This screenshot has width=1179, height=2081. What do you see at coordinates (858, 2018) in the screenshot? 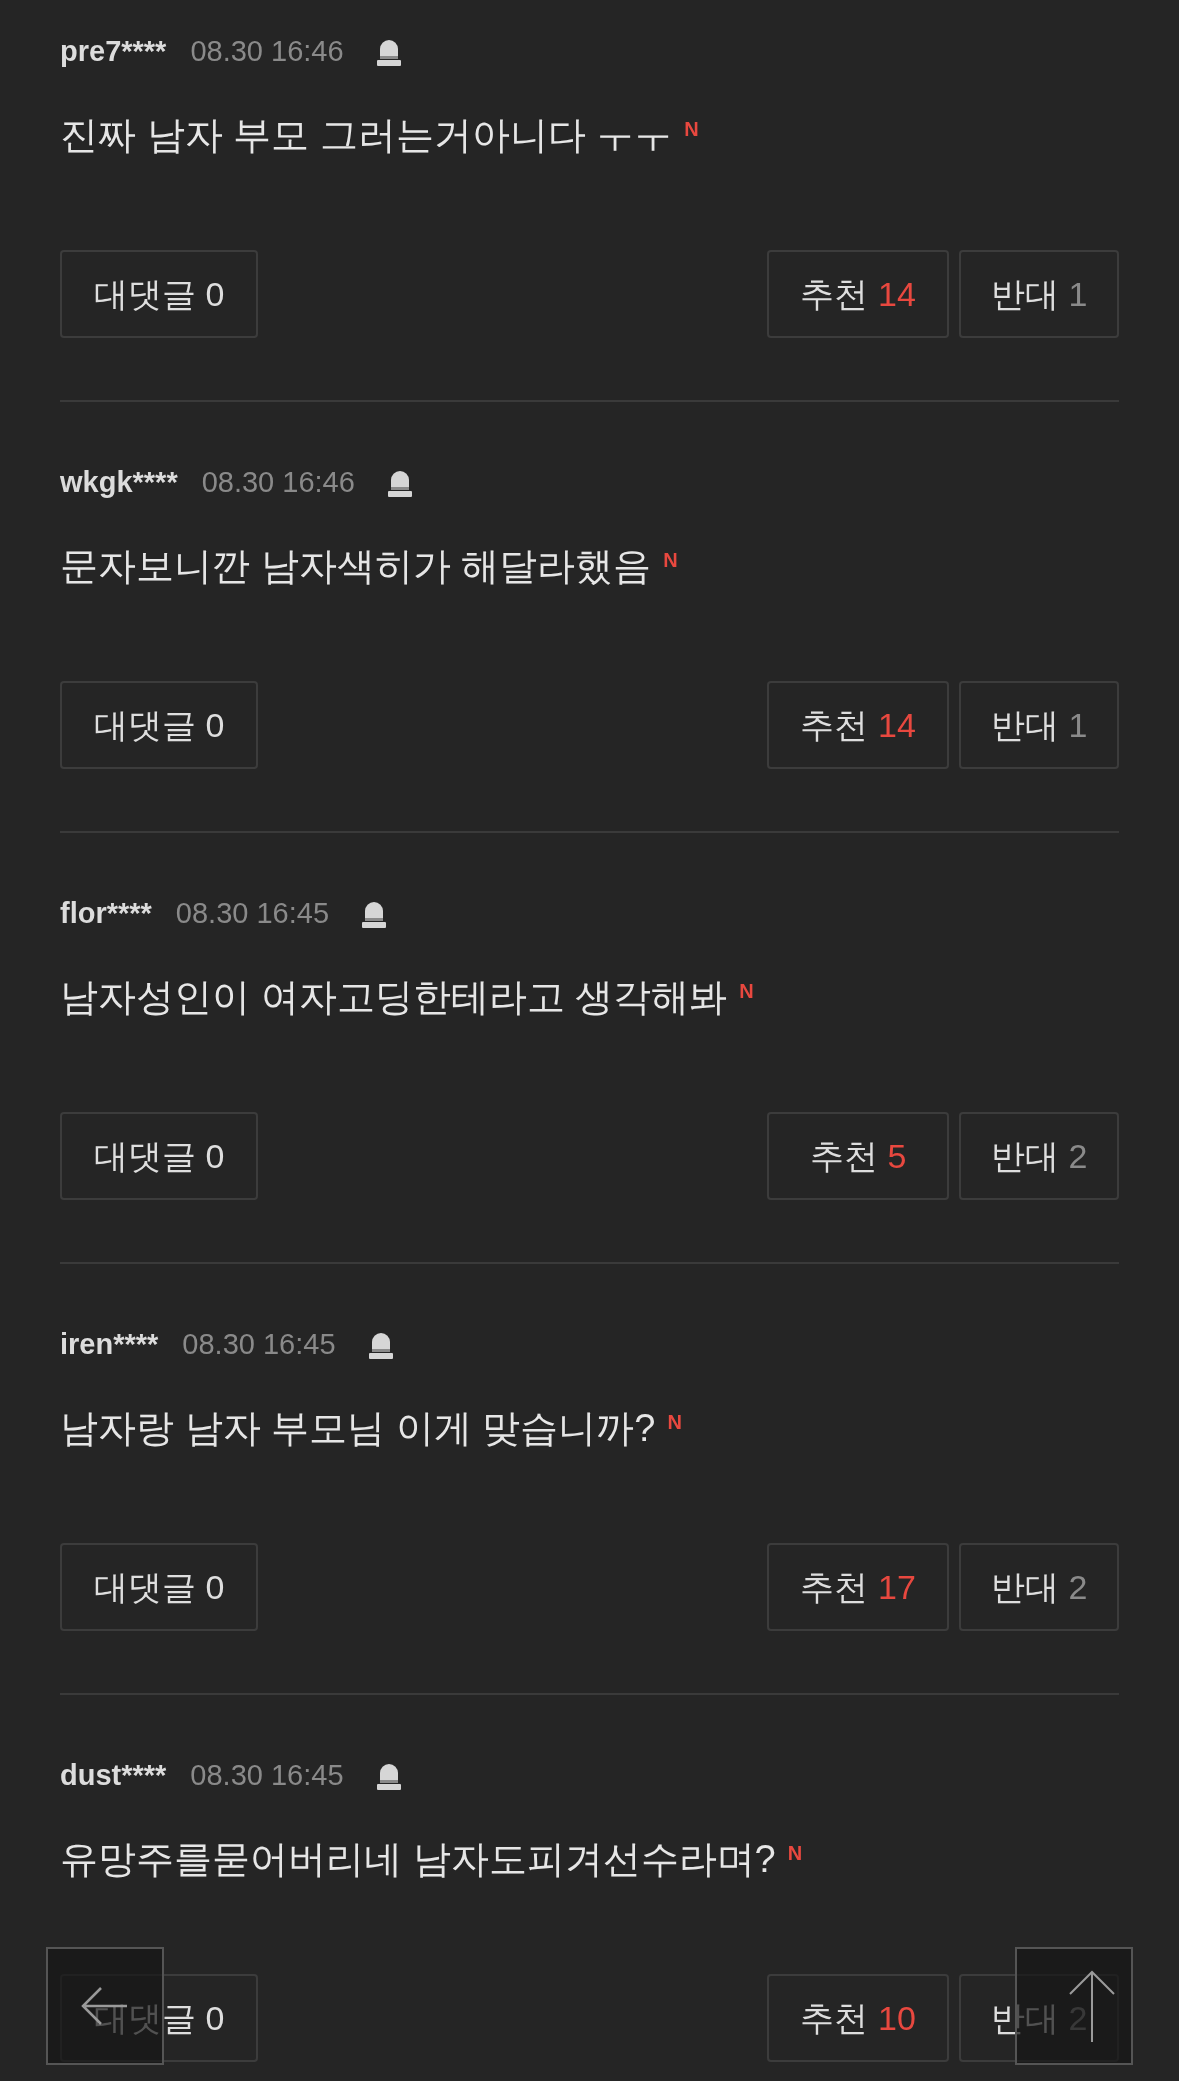
I see `upvote-button: 추천 10` at bounding box center [858, 2018].